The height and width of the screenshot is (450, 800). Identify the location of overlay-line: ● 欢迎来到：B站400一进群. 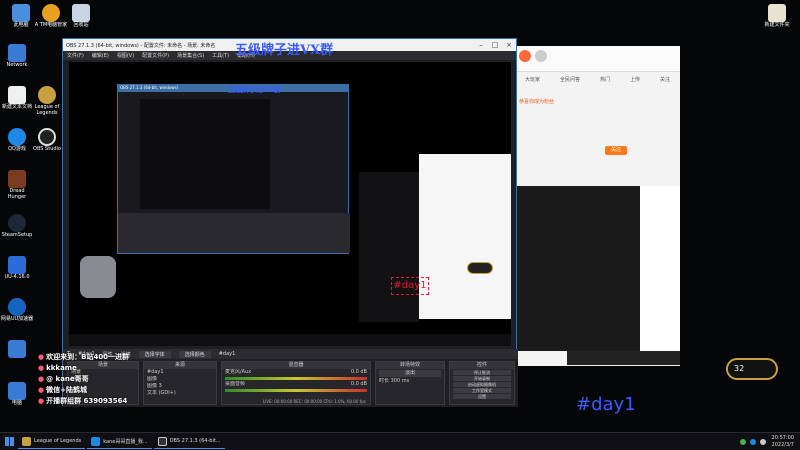
(84, 357).